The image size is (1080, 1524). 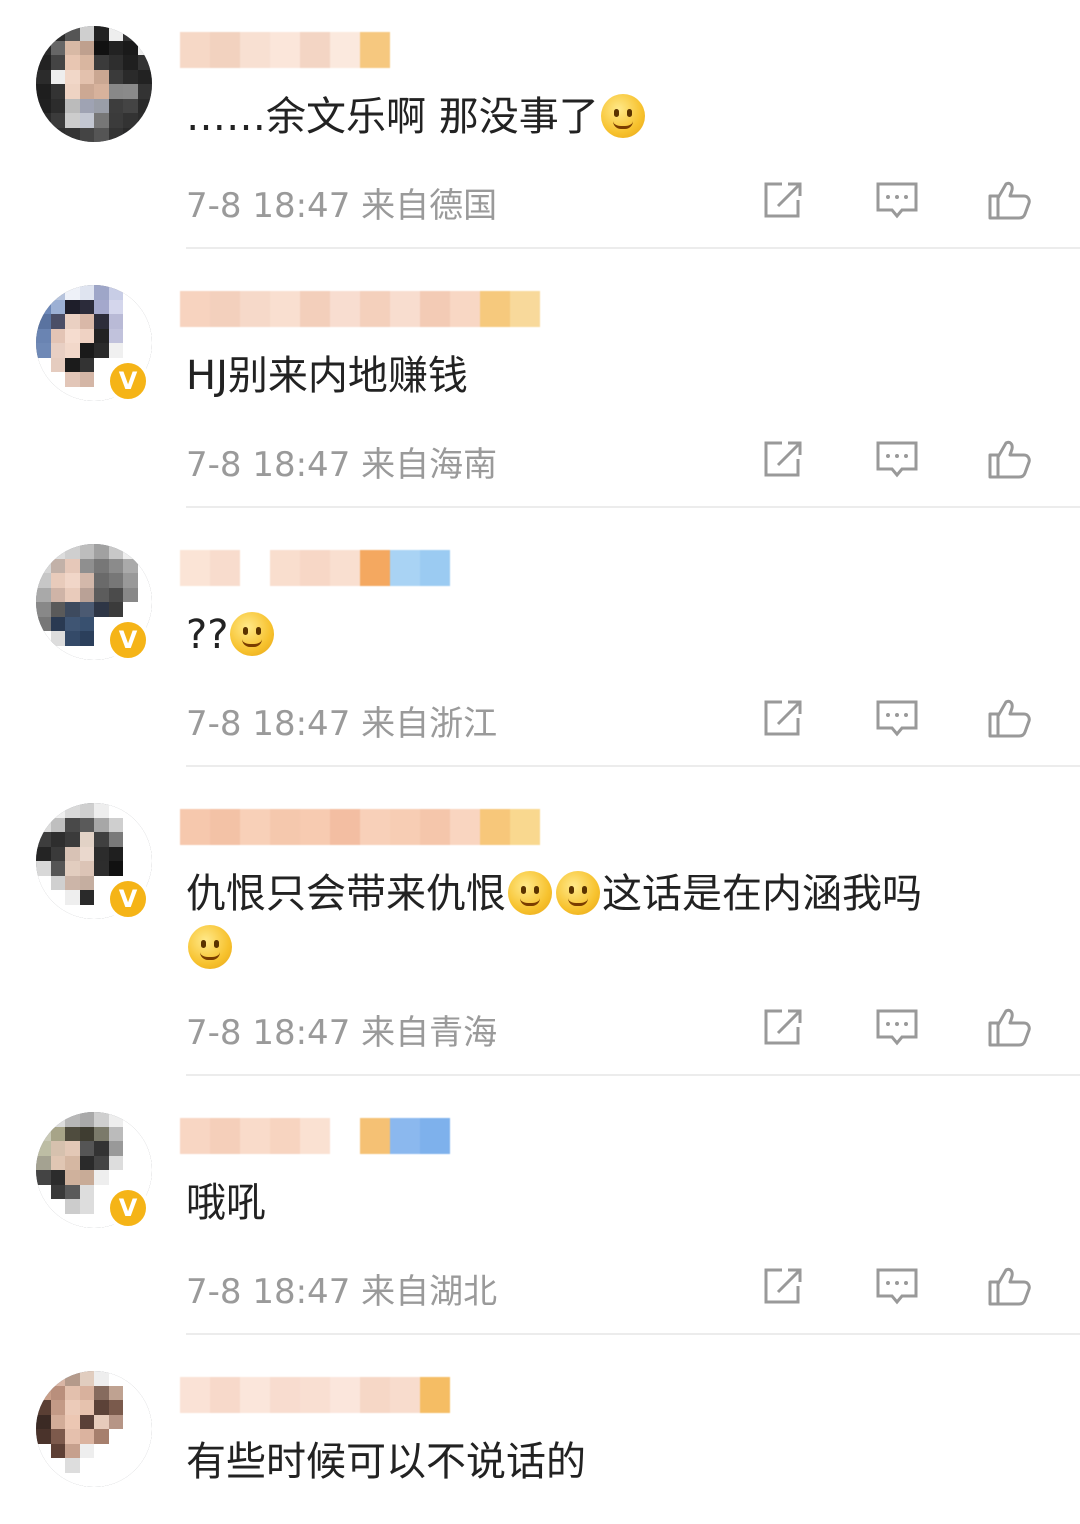 What do you see at coordinates (210, 947) in the screenshot?
I see `smile-emoji` at bounding box center [210, 947].